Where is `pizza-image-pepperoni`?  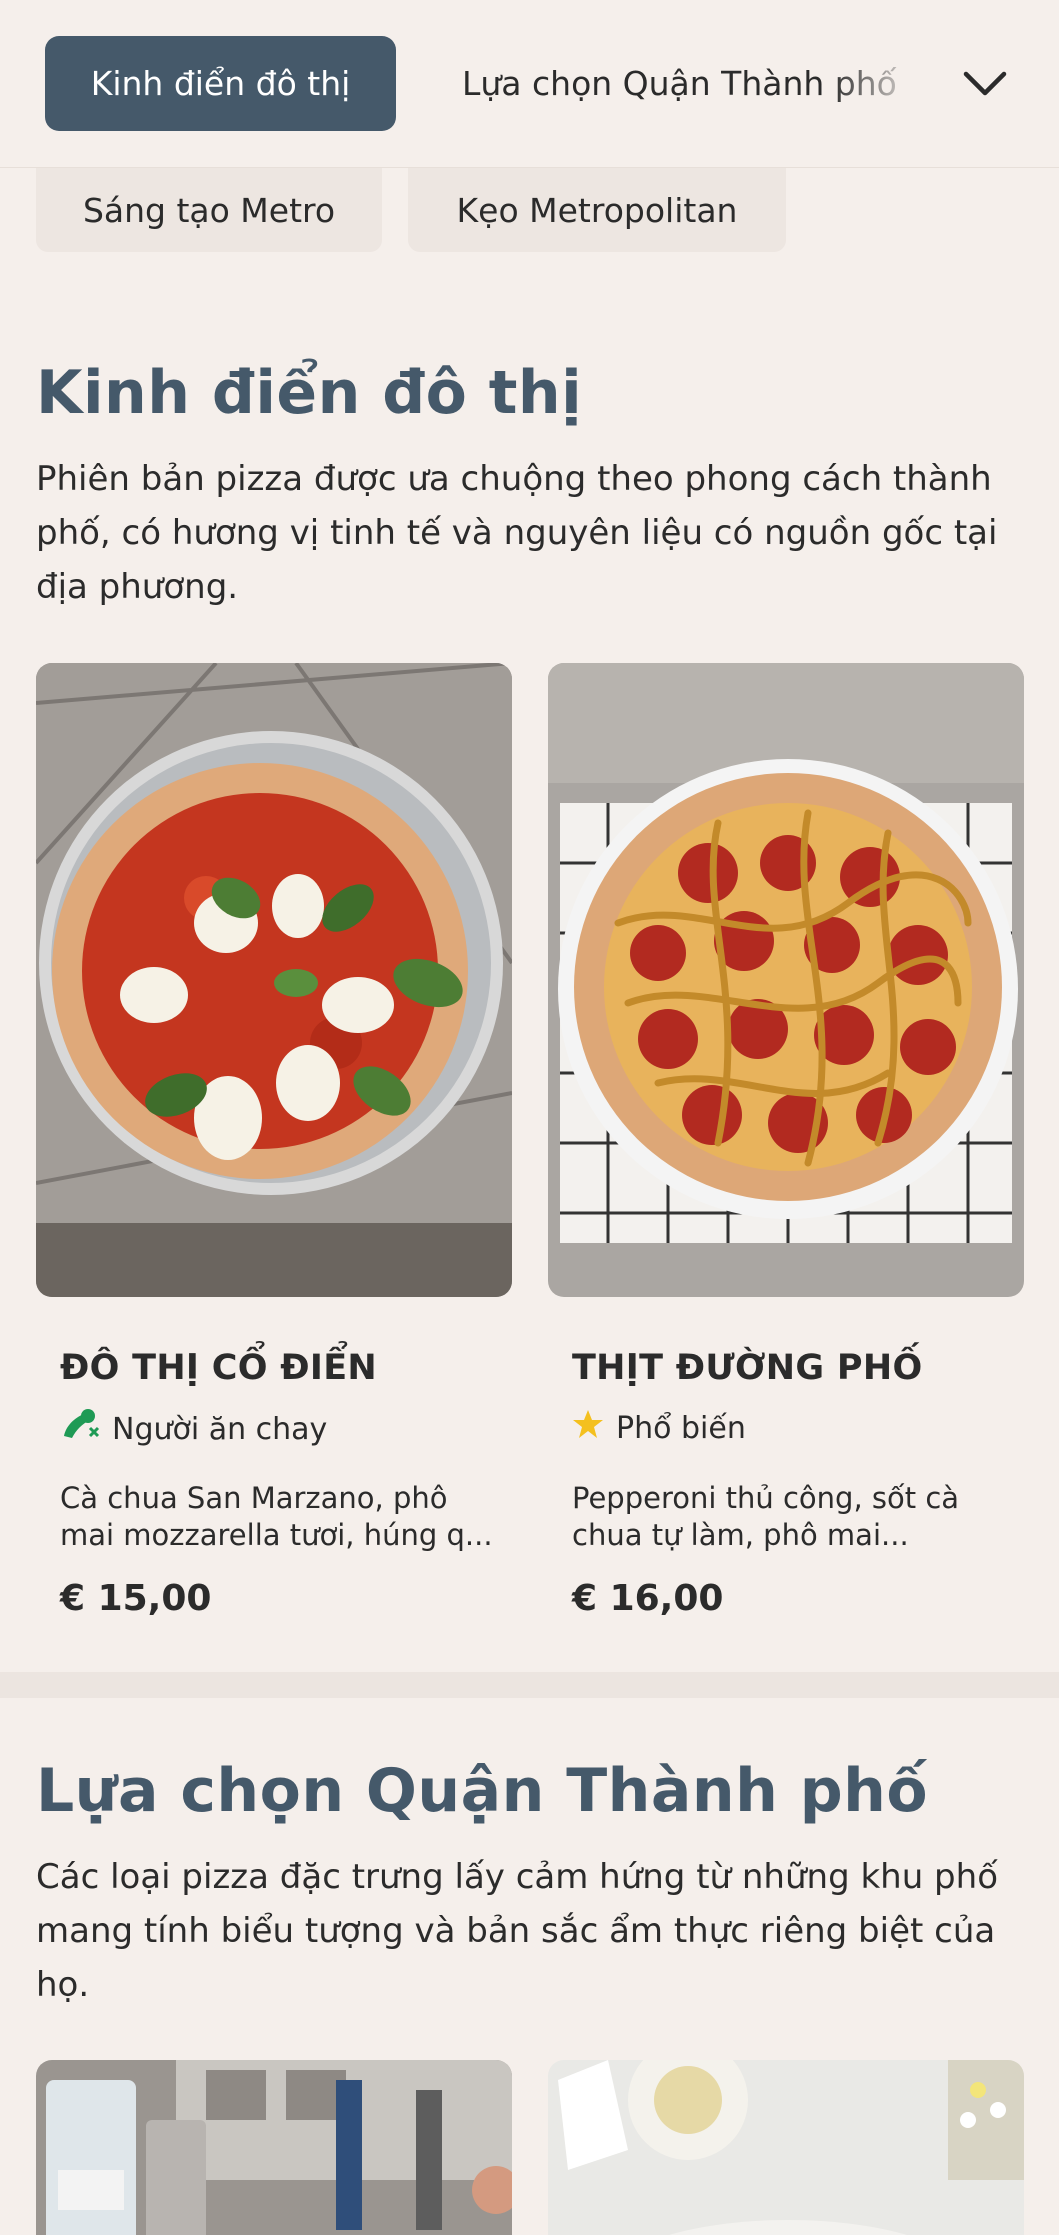 pizza-image-pepperoni is located at coordinates (786, 980).